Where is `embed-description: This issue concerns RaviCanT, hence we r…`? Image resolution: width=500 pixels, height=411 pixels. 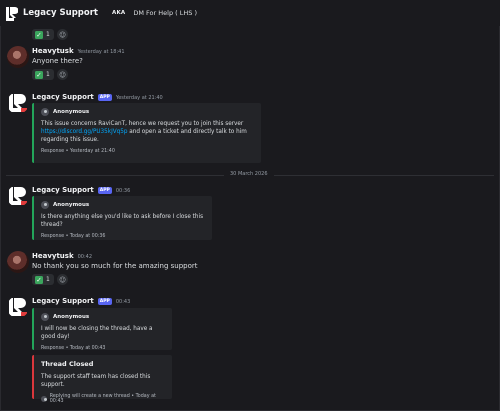 embed-description: This issue concerns RaviCanT, hence we r… is located at coordinates (148, 132).